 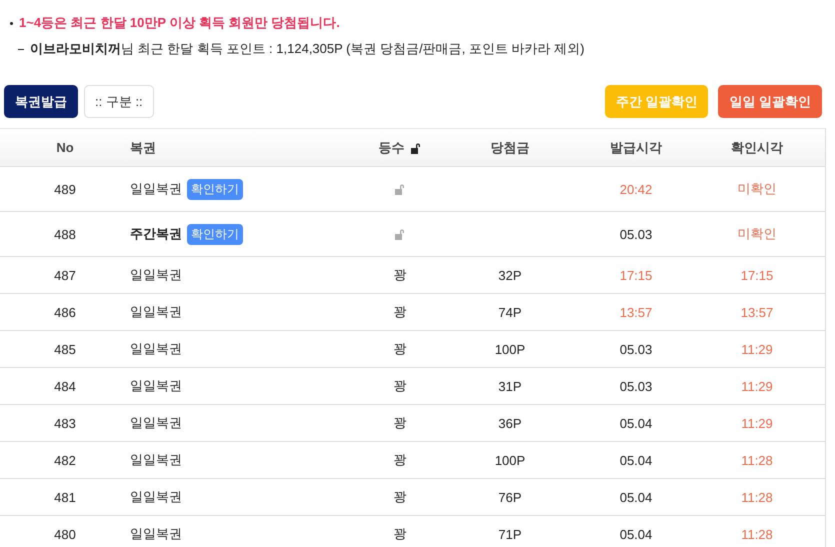 What do you see at coordinates (65, 349) in the screenshot?
I see `table-cell: 485` at bounding box center [65, 349].